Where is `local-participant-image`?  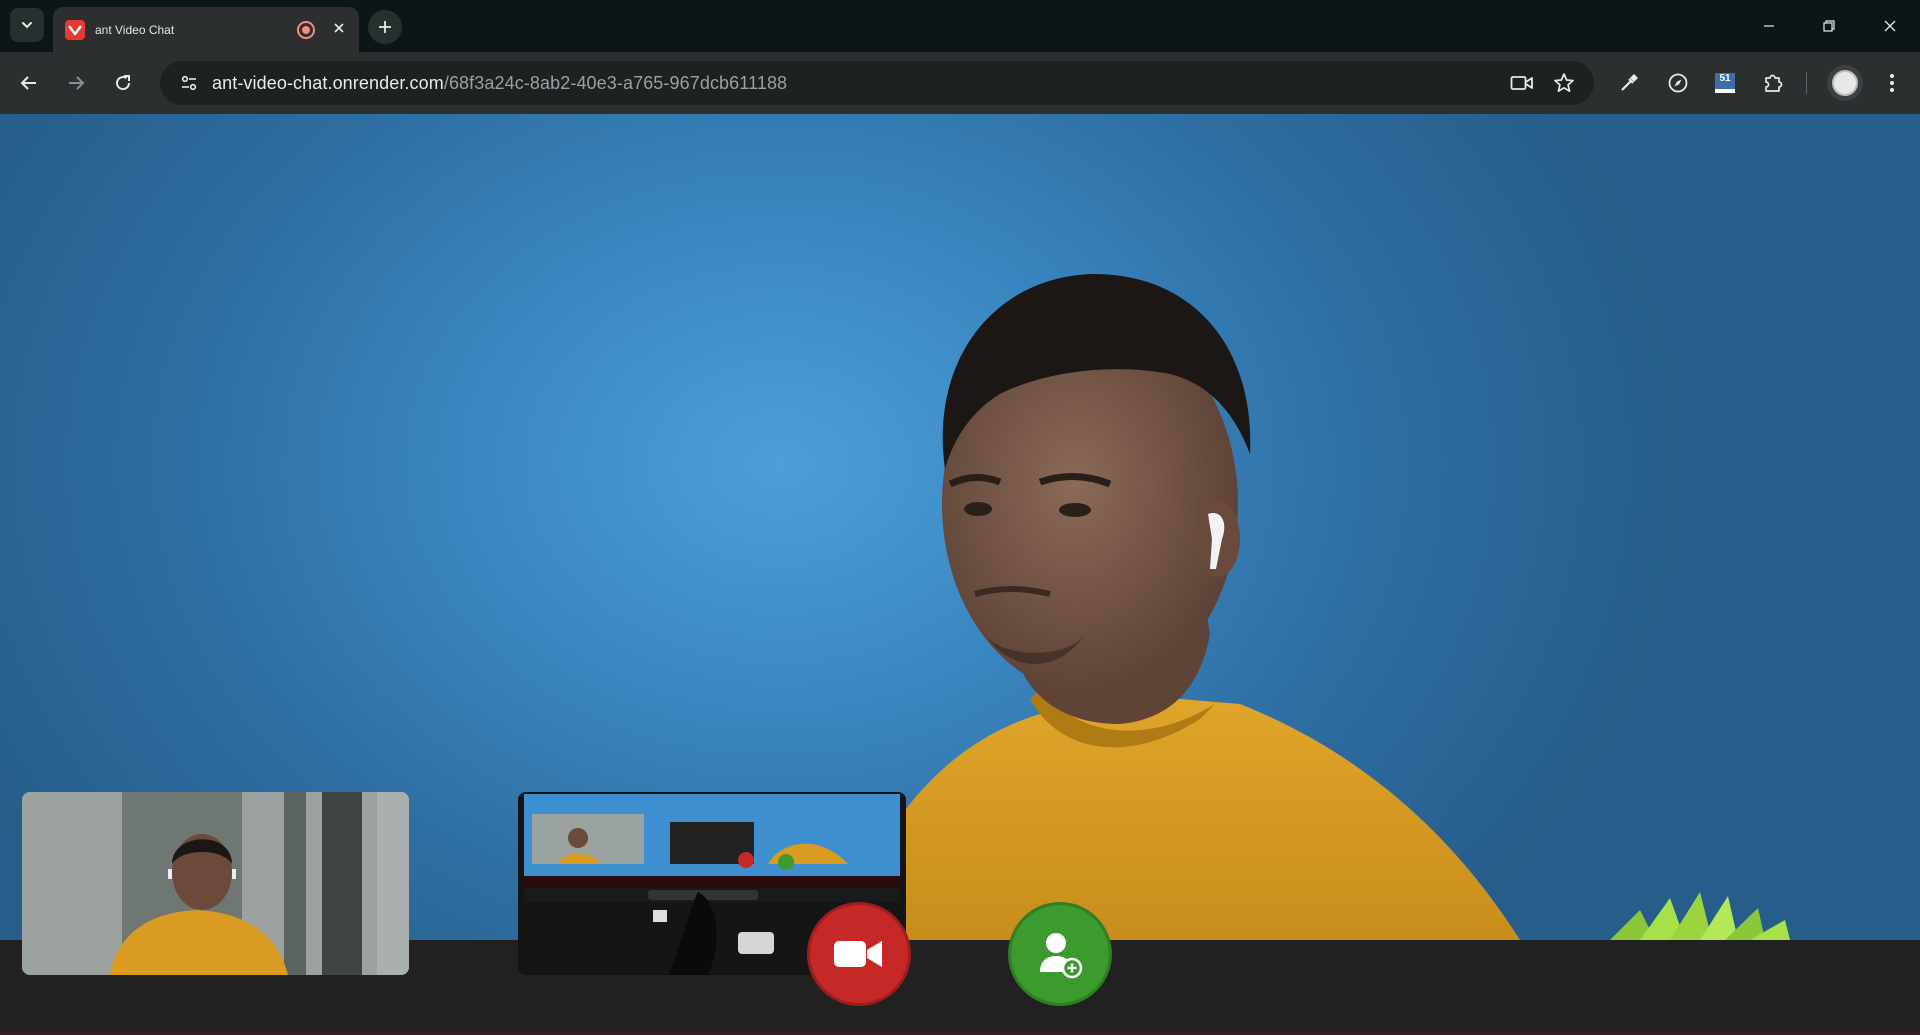 local-participant-image is located at coordinates (215, 883).